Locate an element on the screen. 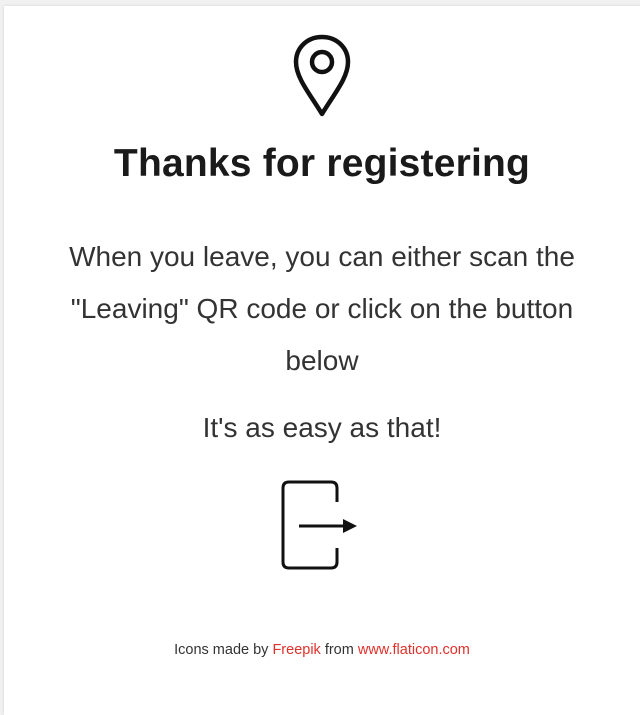  leave-button is located at coordinates (323, 528).